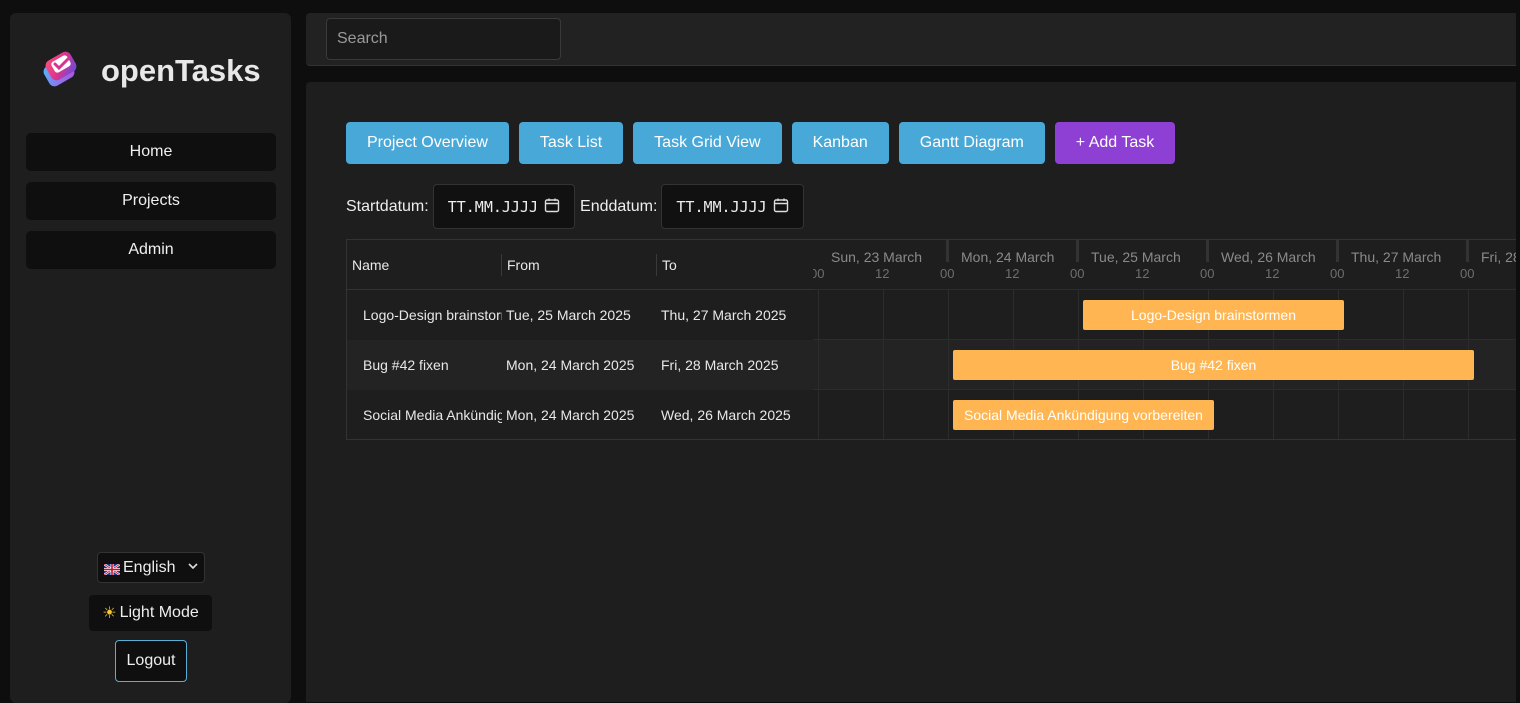 The height and width of the screenshot is (703, 1520). Describe the element at coordinates (720, 365) in the screenshot. I see `task-to-cell: Fri, 28 March 2025` at that location.